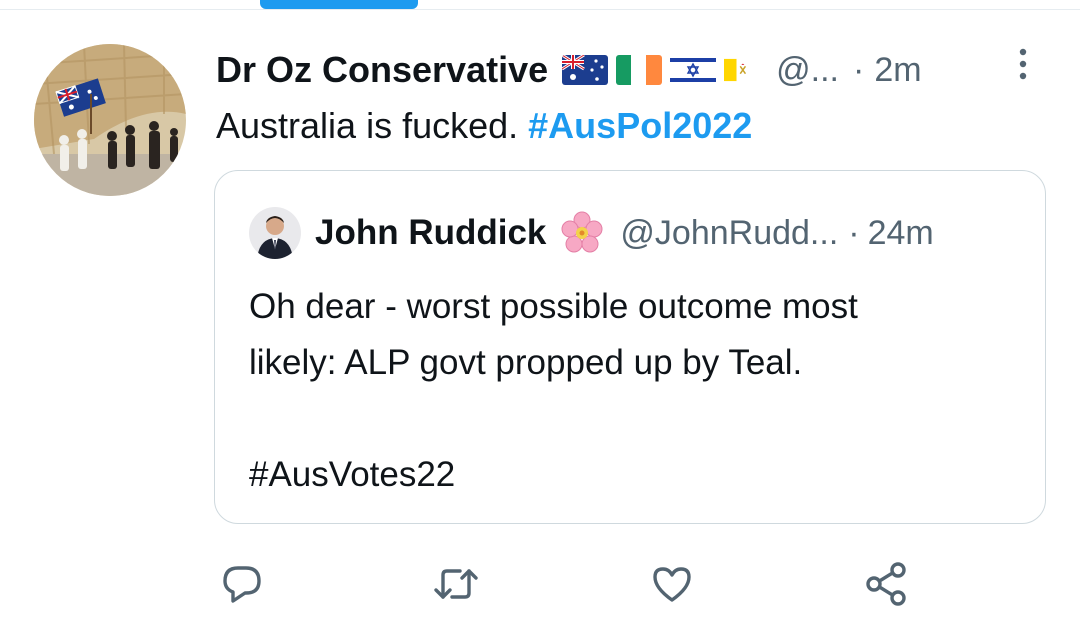  I want to click on top-divider, so click(540, 9).